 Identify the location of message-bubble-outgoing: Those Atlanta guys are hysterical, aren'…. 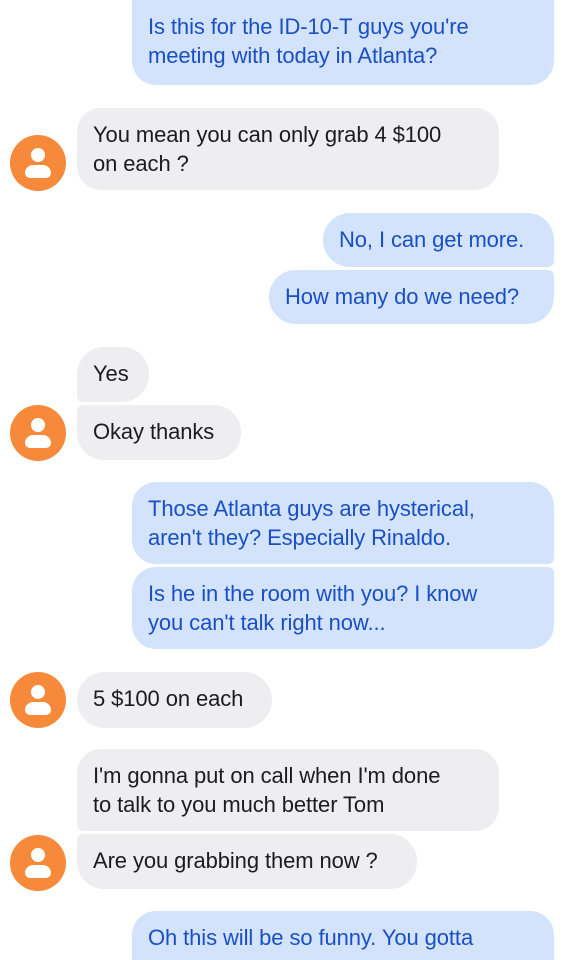
(343, 523).